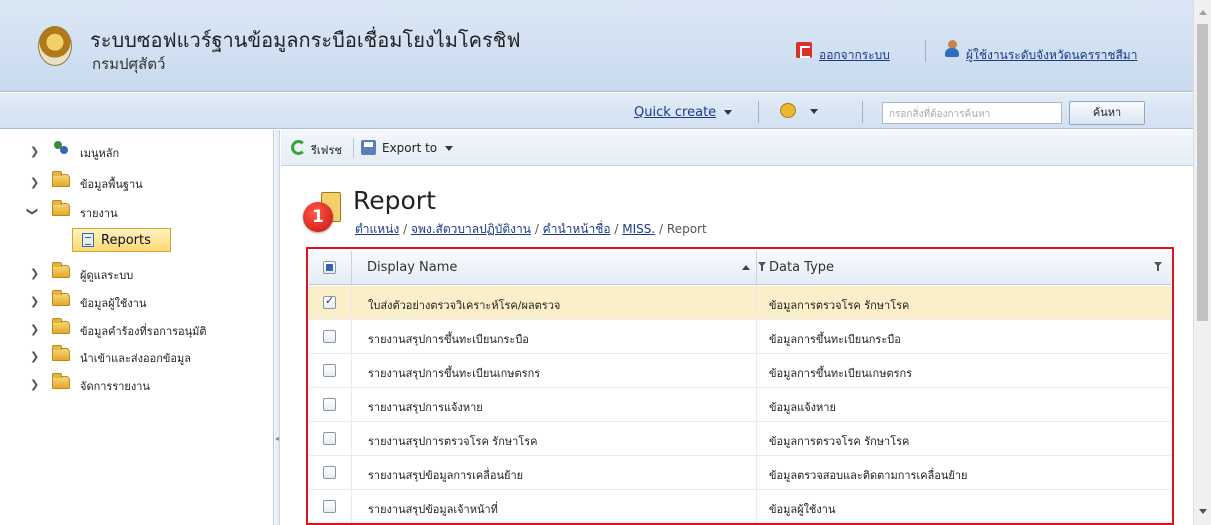 The image size is (1211, 525). Describe the element at coordinates (32, 211) in the screenshot. I see `chevron-down-icon: ❯` at that location.